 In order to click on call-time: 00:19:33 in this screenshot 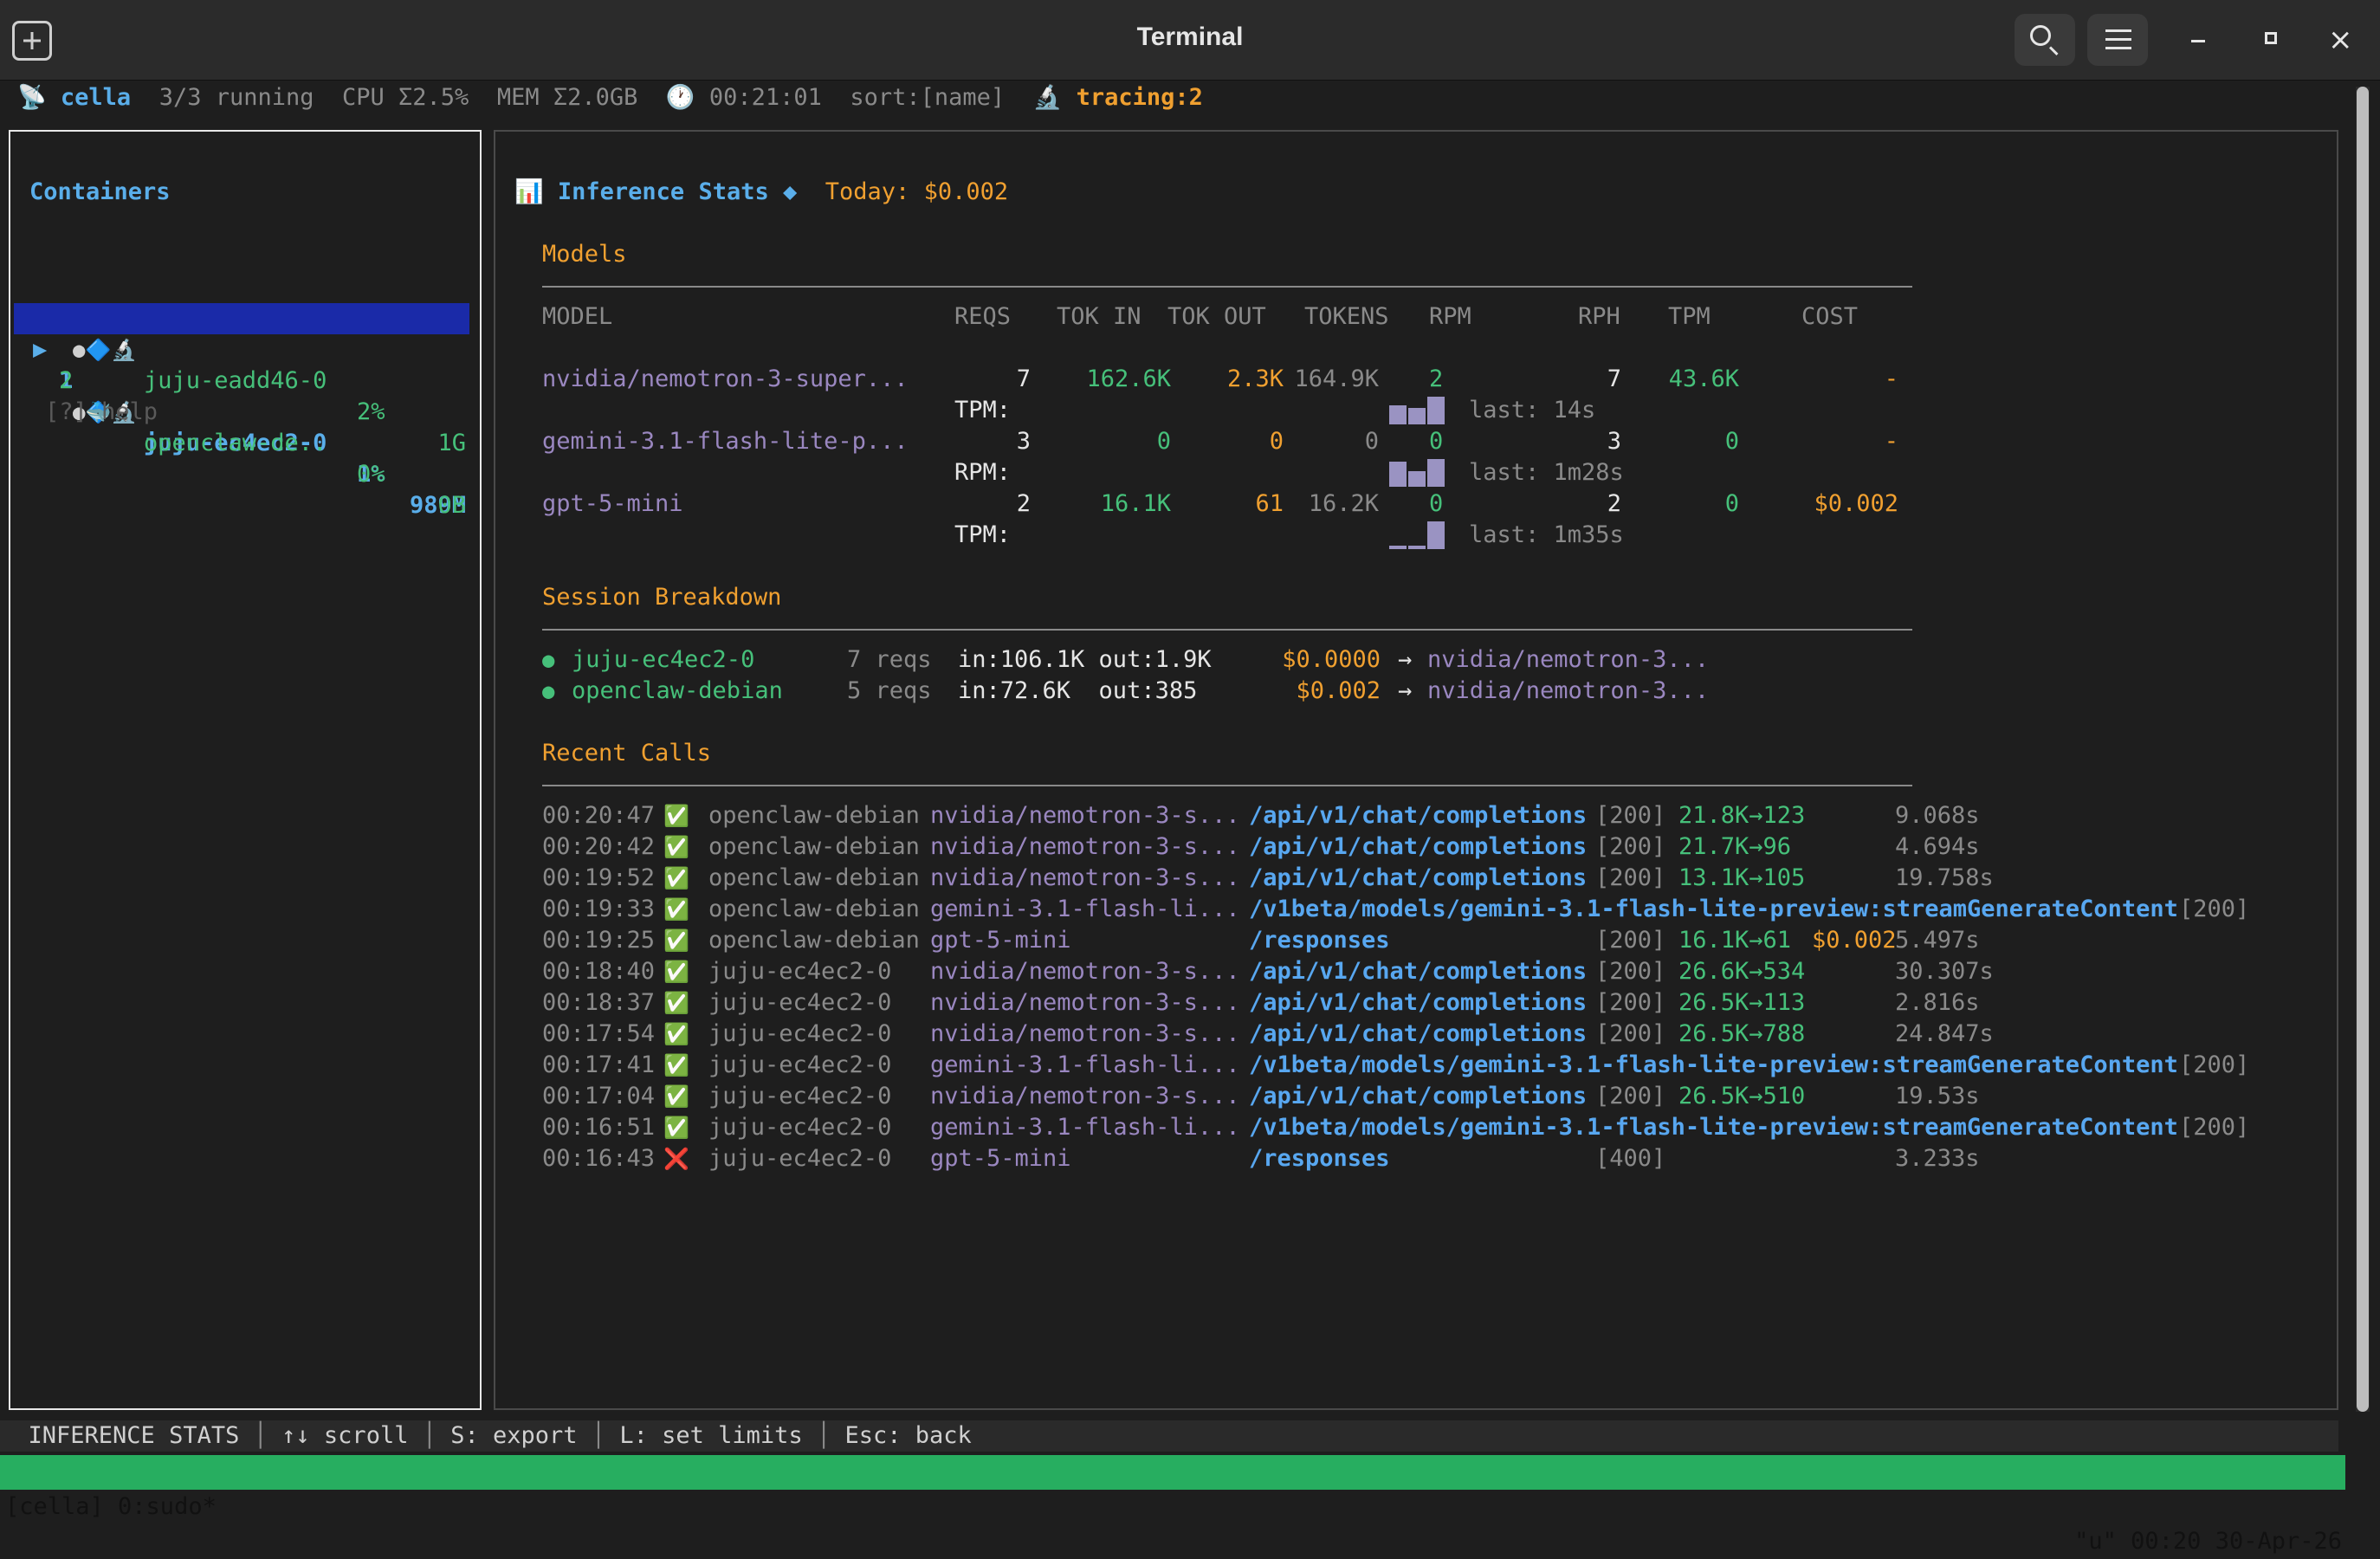, I will do `click(599, 909)`.